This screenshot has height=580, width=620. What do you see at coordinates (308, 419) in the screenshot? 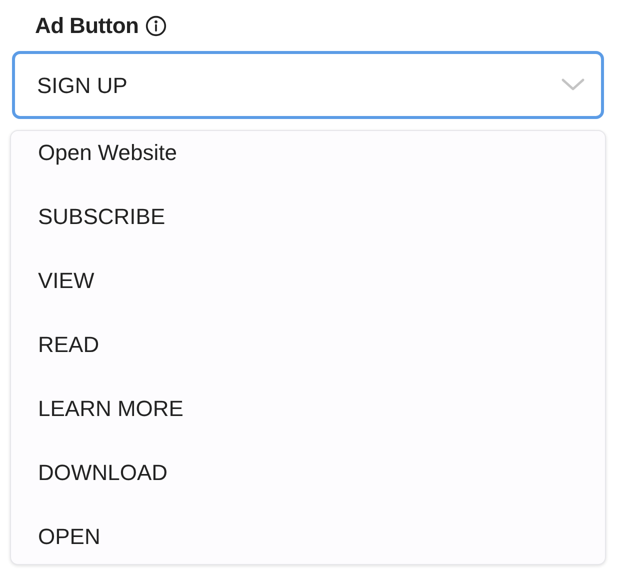
I see `dropdown-option: LEARN MORE` at bounding box center [308, 419].